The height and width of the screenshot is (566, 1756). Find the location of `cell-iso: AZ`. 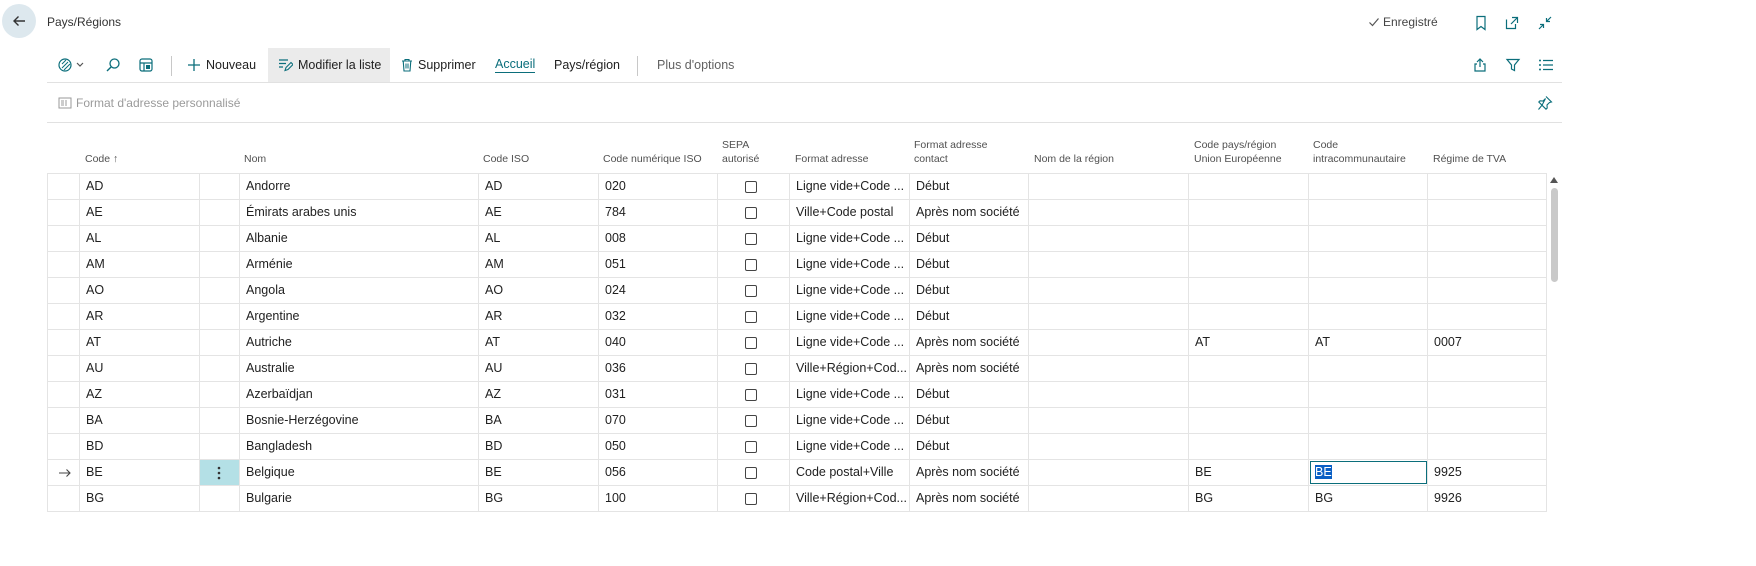

cell-iso: AZ is located at coordinates (539, 394).